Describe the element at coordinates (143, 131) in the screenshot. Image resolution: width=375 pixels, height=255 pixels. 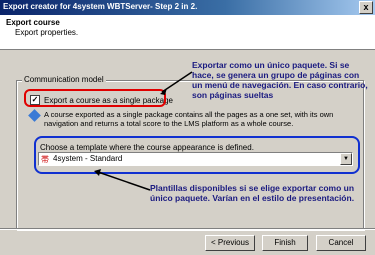
I see `callout-arrows` at that location.